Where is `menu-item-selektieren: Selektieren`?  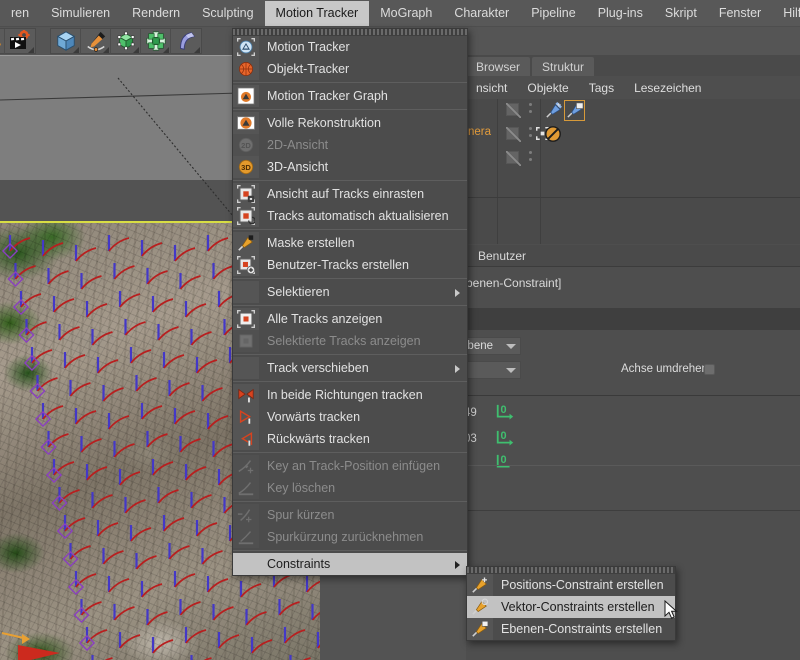
menu-item-selektieren: Selektieren is located at coordinates (350, 292).